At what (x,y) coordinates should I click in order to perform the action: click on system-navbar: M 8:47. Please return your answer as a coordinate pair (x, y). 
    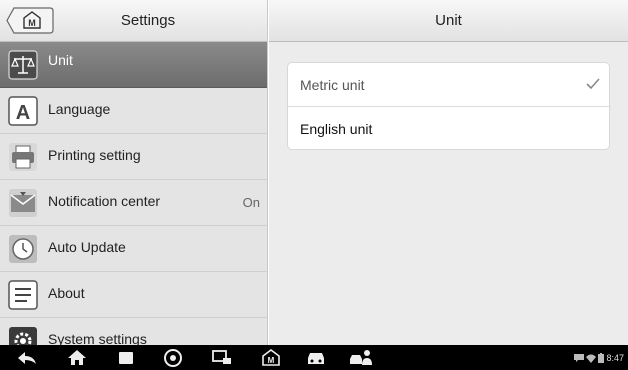
    Looking at the image, I should click on (314, 357).